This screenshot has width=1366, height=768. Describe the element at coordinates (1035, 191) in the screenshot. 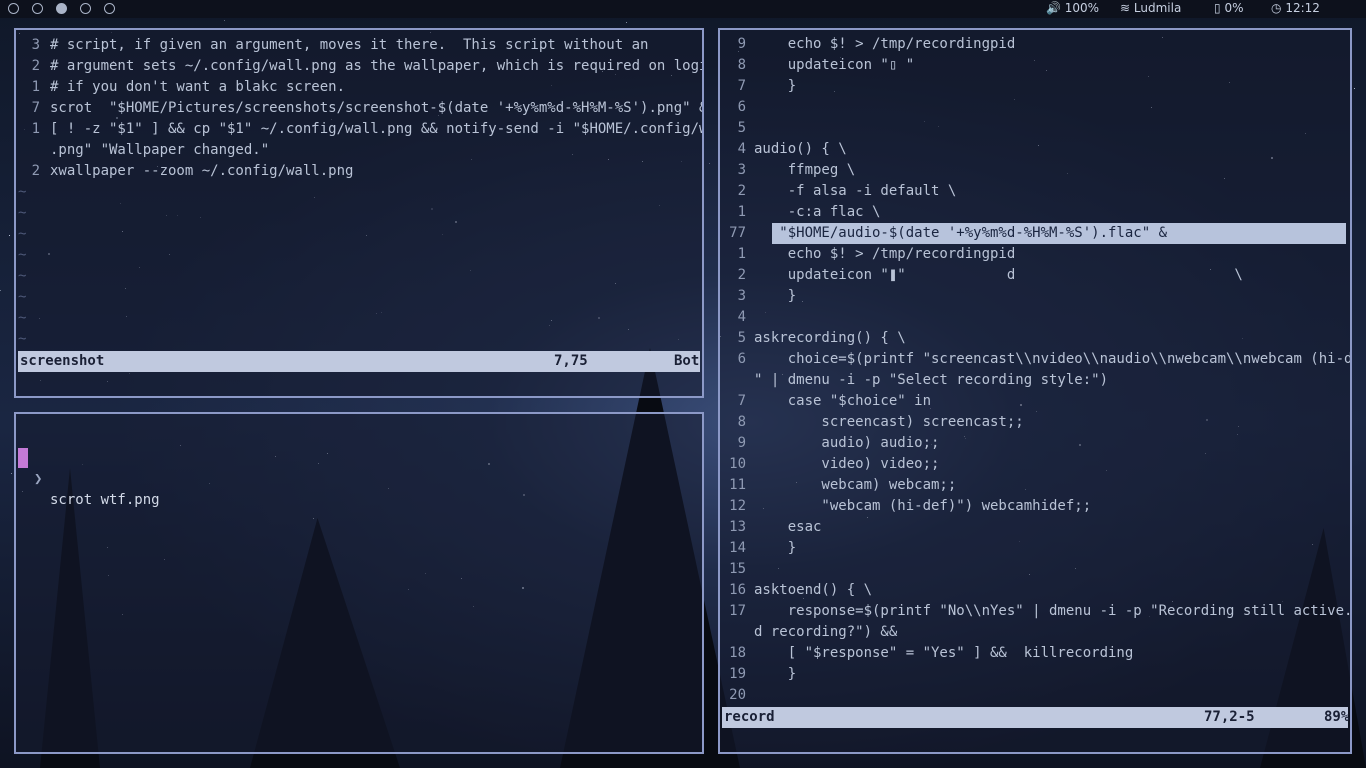

I see `editor-line: 2 -f alsa -i default \` at that location.